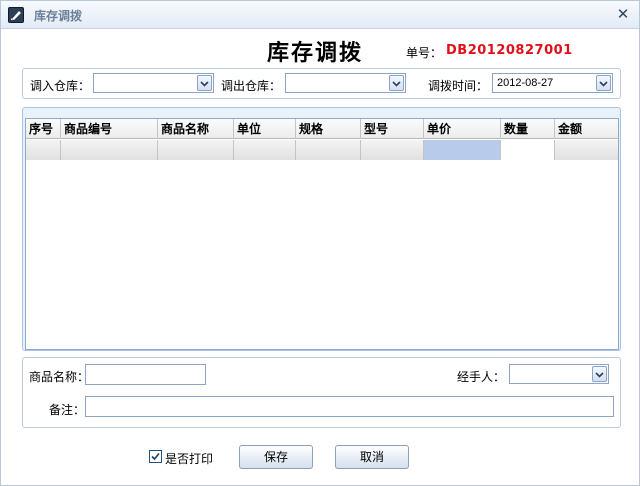 Image resolution: width=640 pixels, height=486 pixels. I want to click on table-row, so click(322, 150).